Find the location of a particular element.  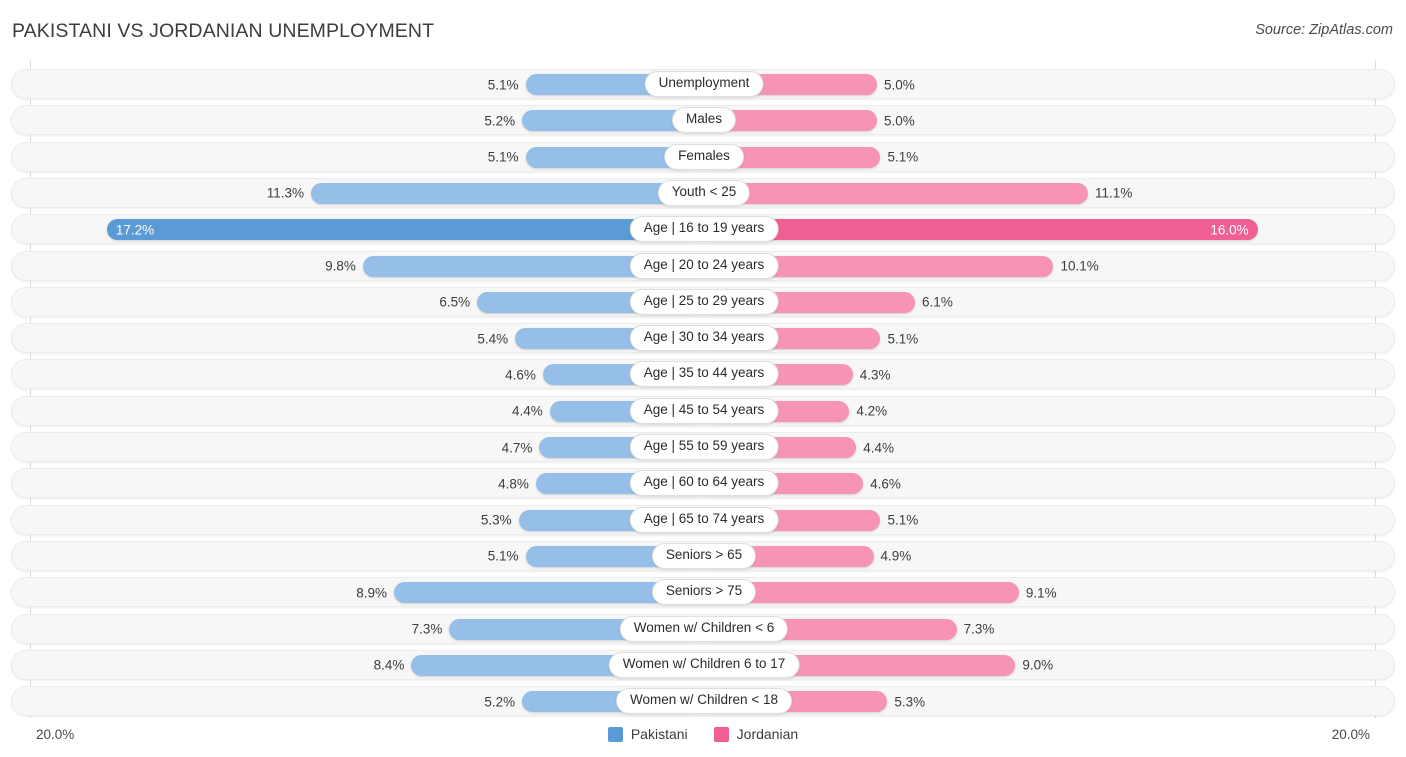

chart-footer: 20.0% 20.0% Pakistani Jordanian is located at coordinates (703, 737).